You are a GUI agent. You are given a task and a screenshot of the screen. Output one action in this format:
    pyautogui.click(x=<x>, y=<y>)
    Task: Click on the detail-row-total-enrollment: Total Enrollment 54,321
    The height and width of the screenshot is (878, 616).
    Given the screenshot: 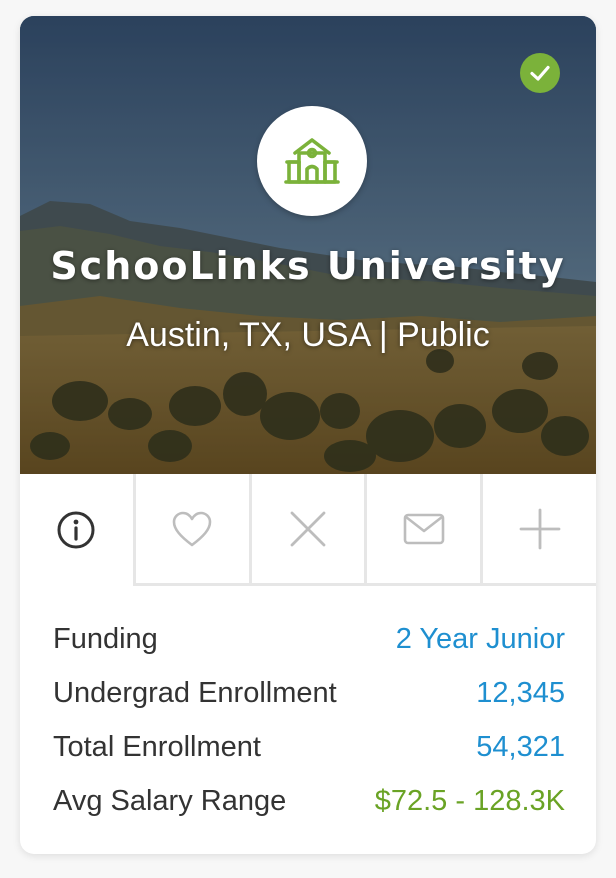 What is the action you would take?
    pyautogui.click(x=309, y=747)
    